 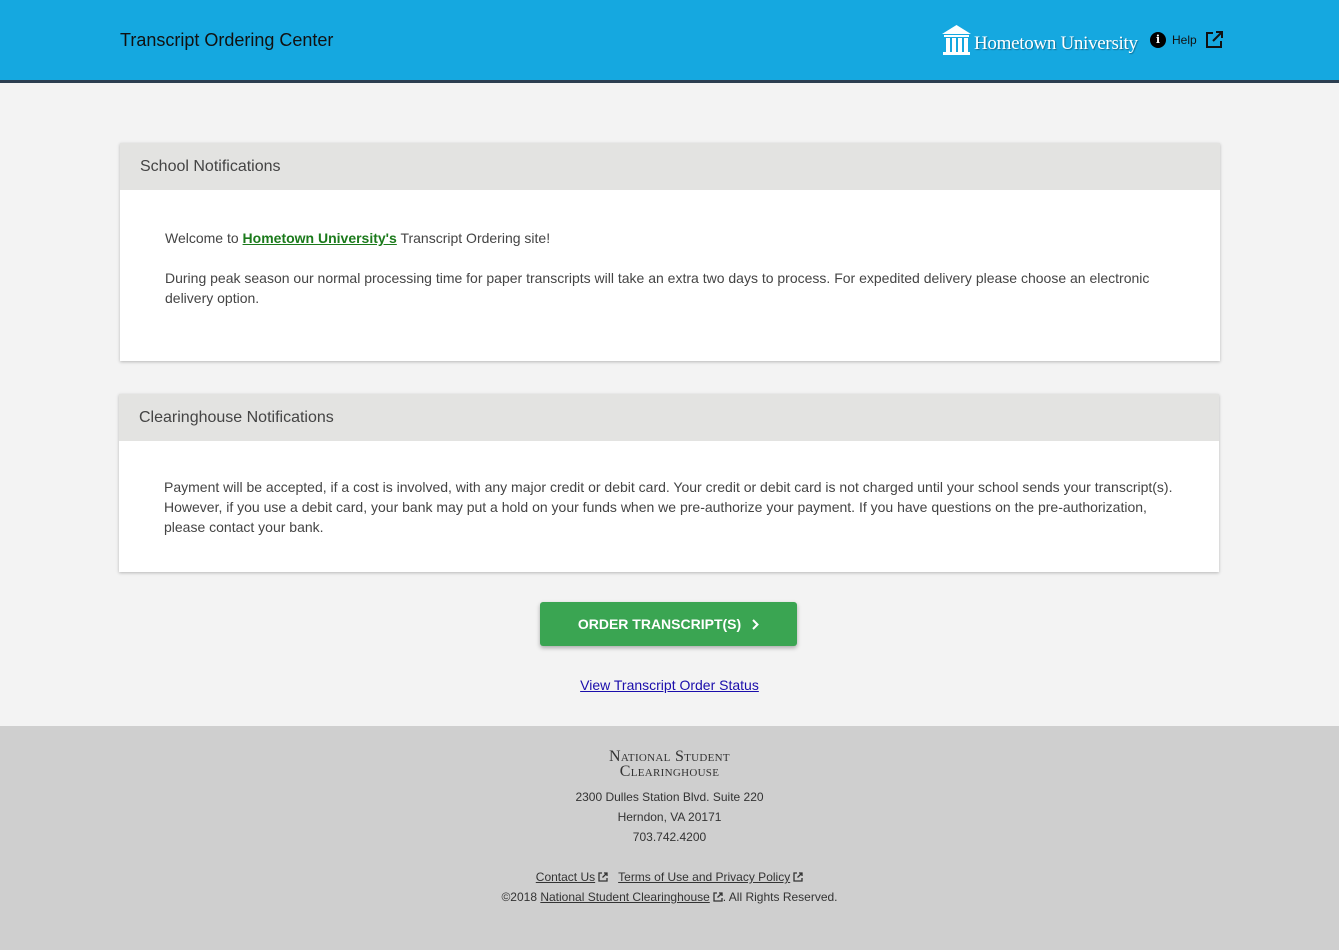 What do you see at coordinates (704, 877) in the screenshot?
I see `terms-privacy-label: Terms of Use and Privacy Policy` at bounding box center [704, 877].